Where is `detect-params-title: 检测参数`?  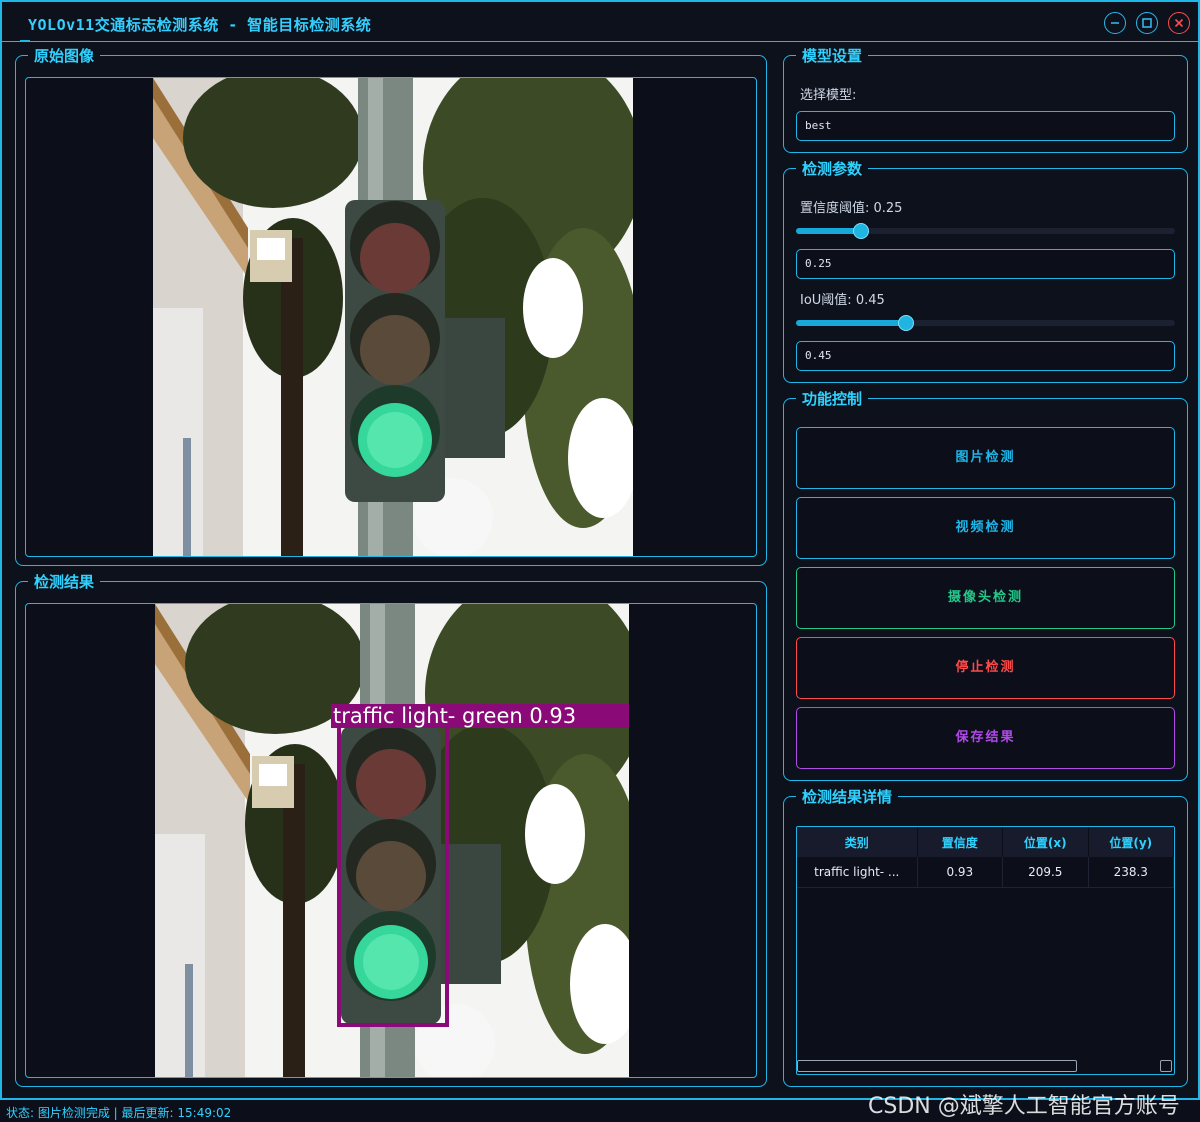 detect-params-title: 检测参数 is located at coordinates (832, 169).